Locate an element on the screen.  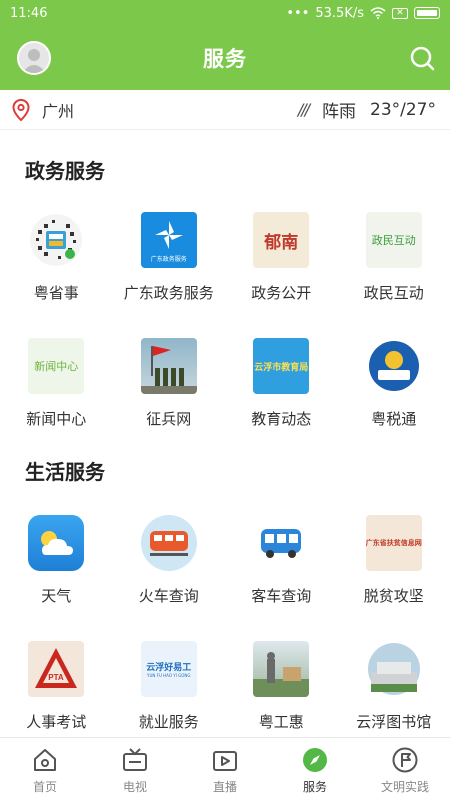
service-label: 新闻中心 is located at coordinates (56, 419).